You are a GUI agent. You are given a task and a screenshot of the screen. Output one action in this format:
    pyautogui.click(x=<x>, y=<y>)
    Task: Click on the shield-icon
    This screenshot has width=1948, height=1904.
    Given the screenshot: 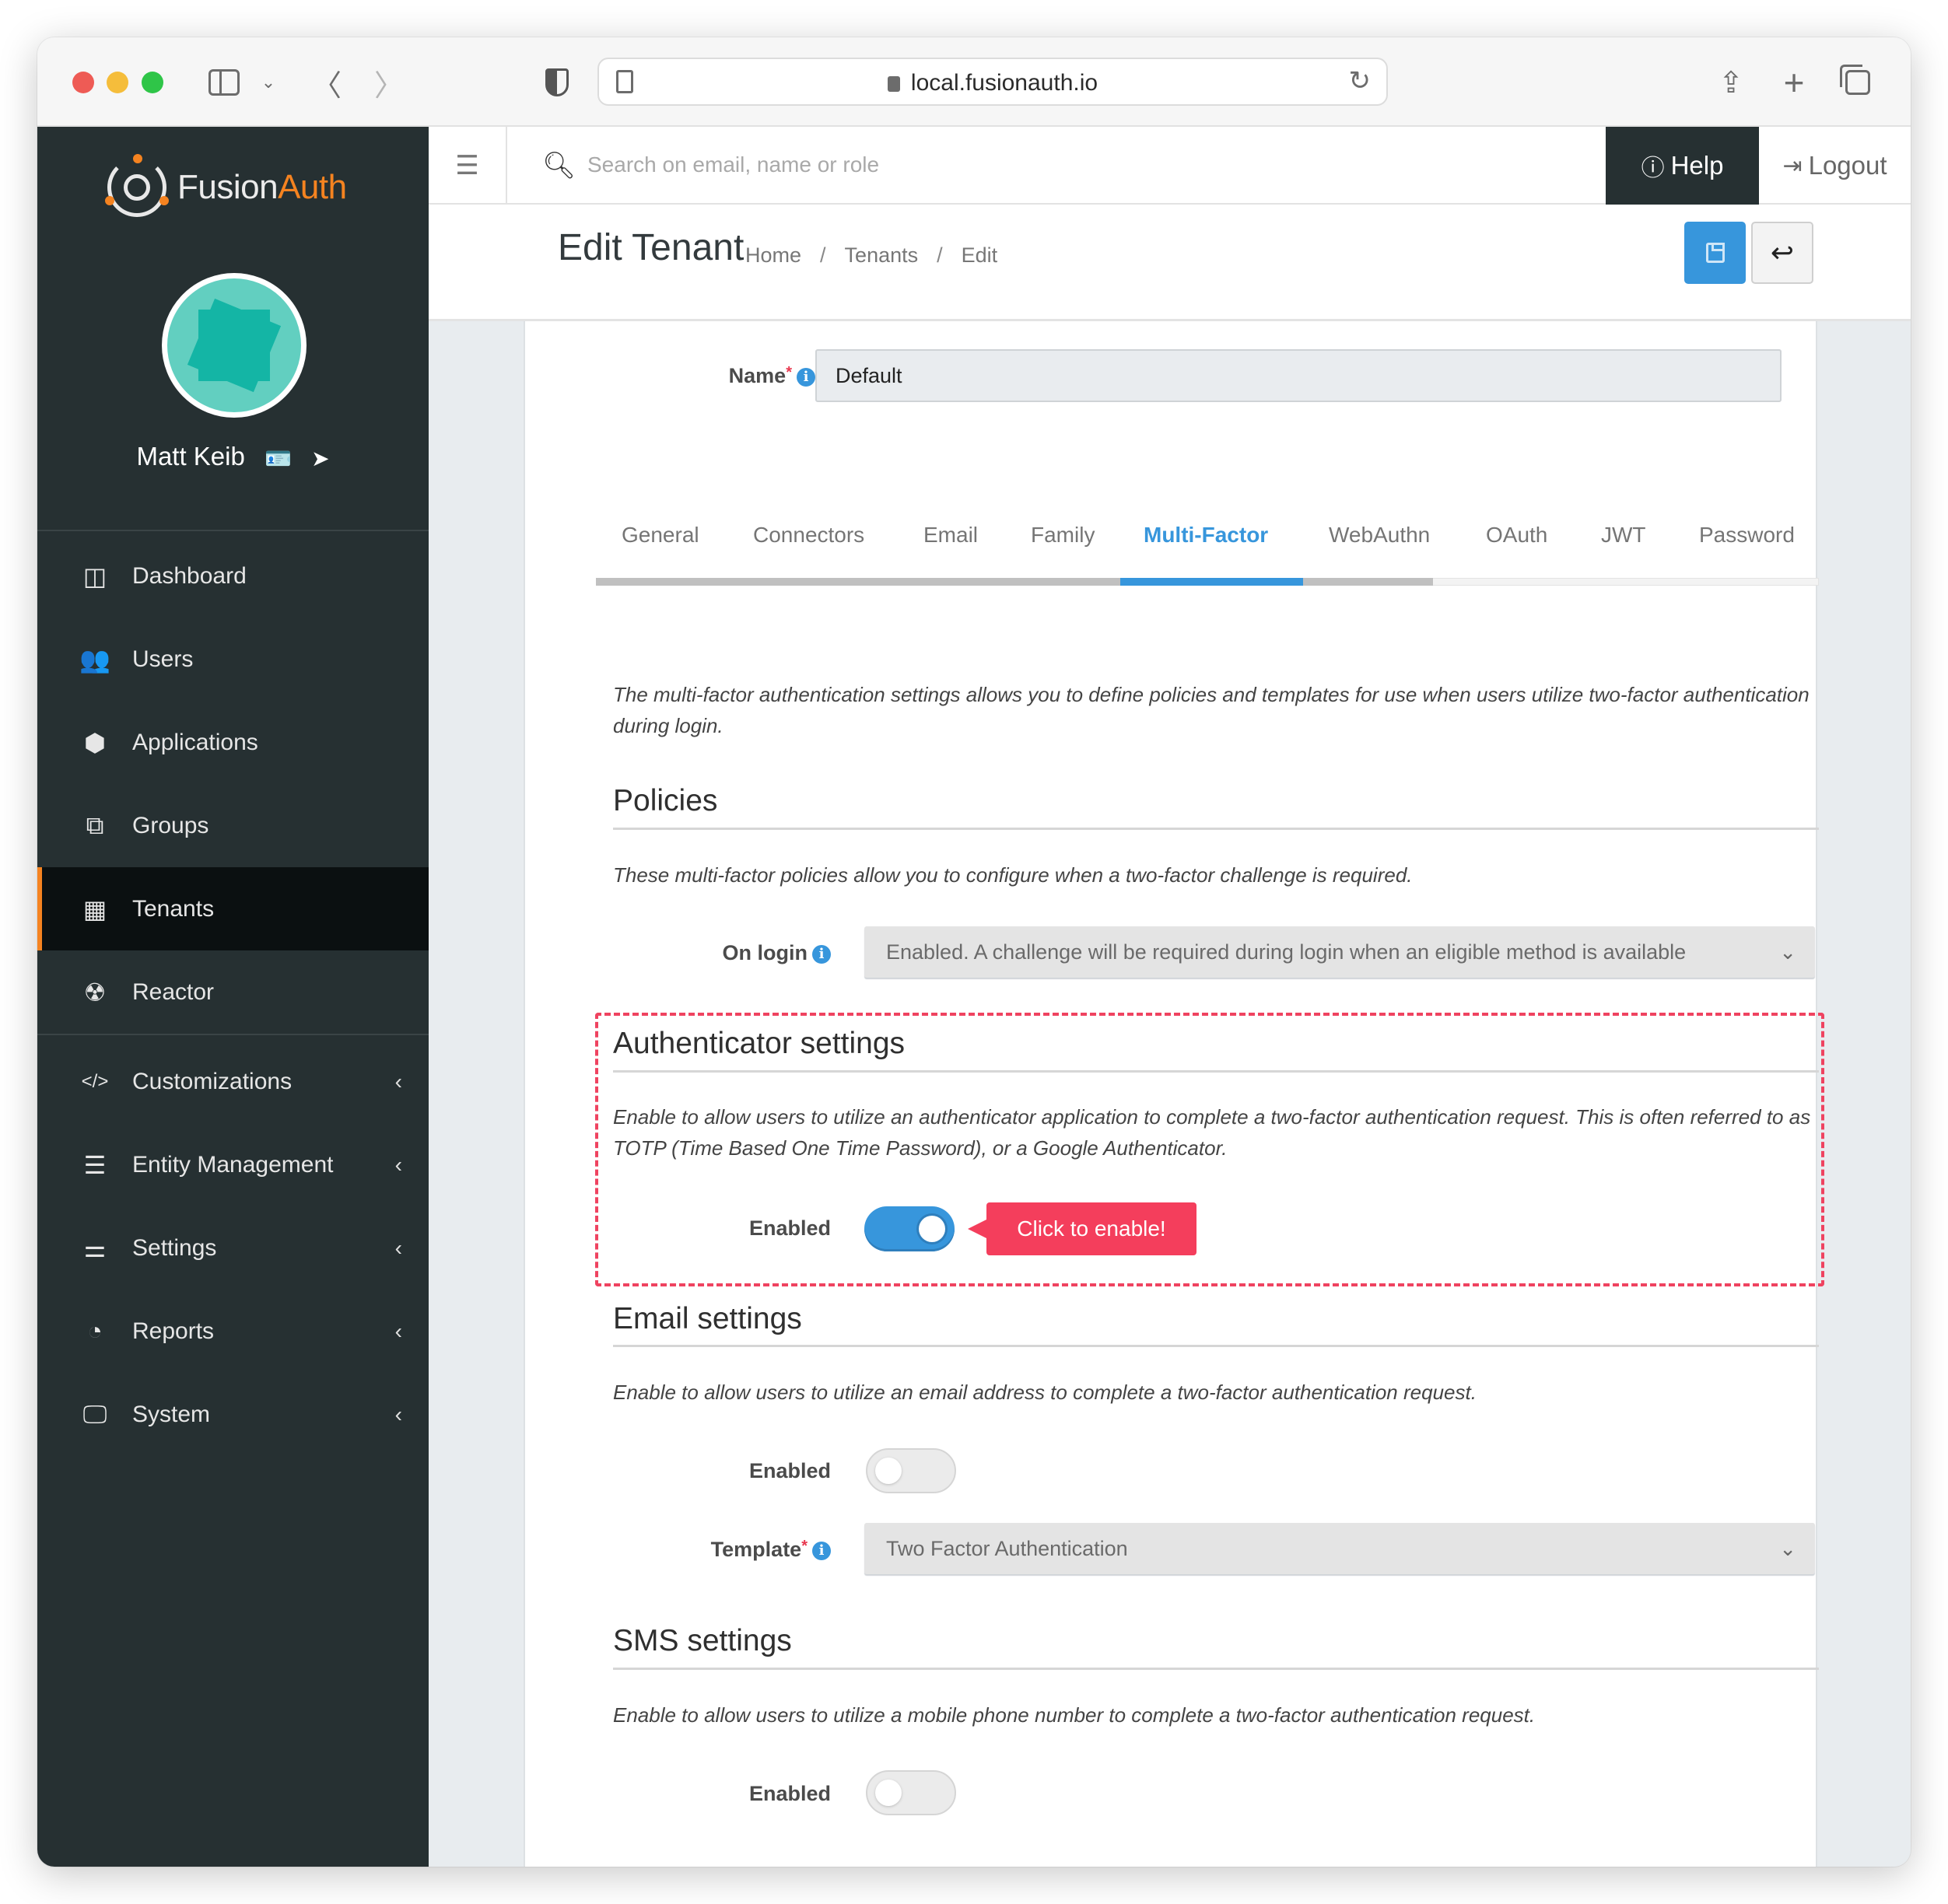 What is the action you would take?
    pyautogui.click(x=557, y=83)
    